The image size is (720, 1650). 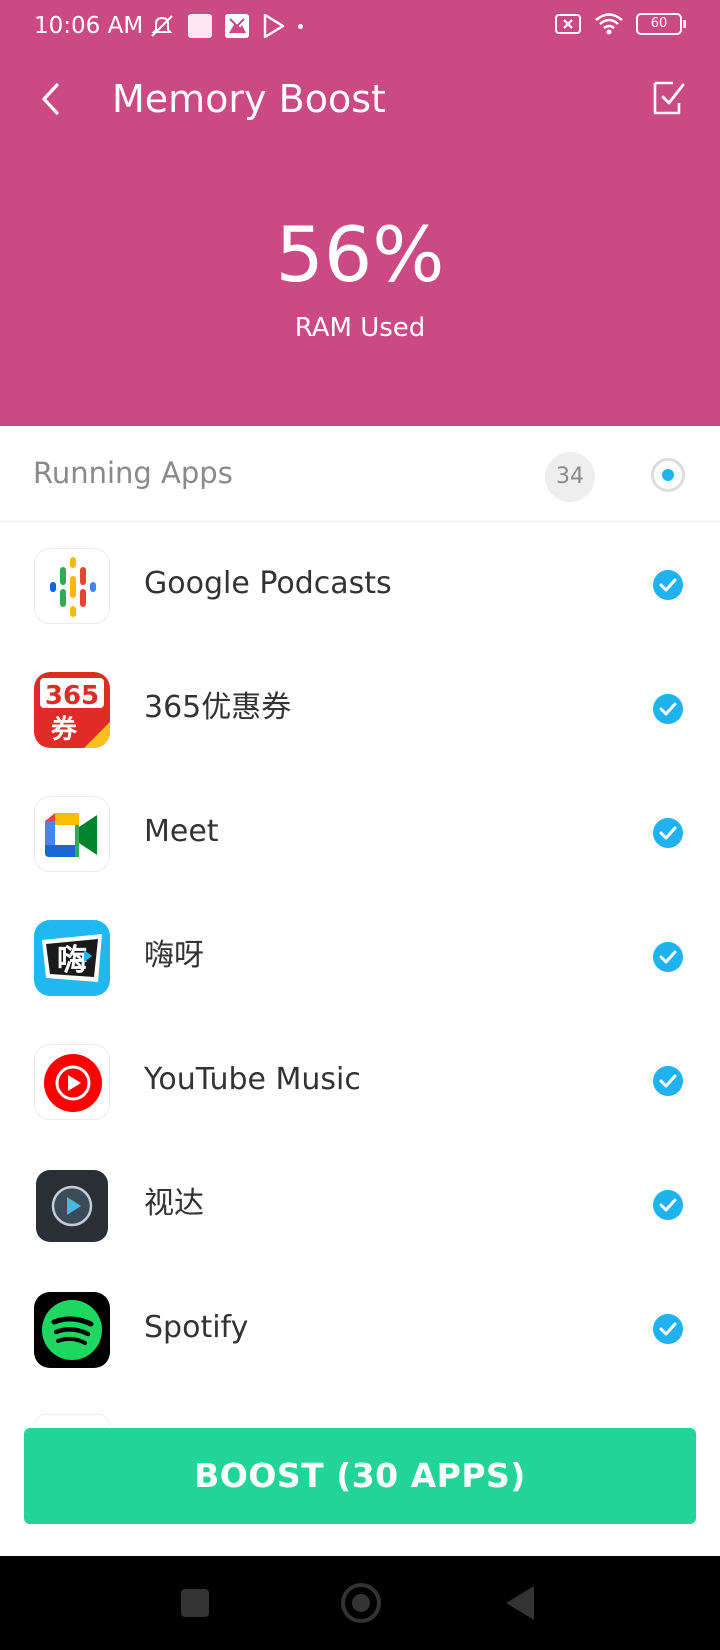 What do you see at coordinates (72, 1330) in the screenshot?
I see `spotify-icon` at bounding box center [72, 1330].